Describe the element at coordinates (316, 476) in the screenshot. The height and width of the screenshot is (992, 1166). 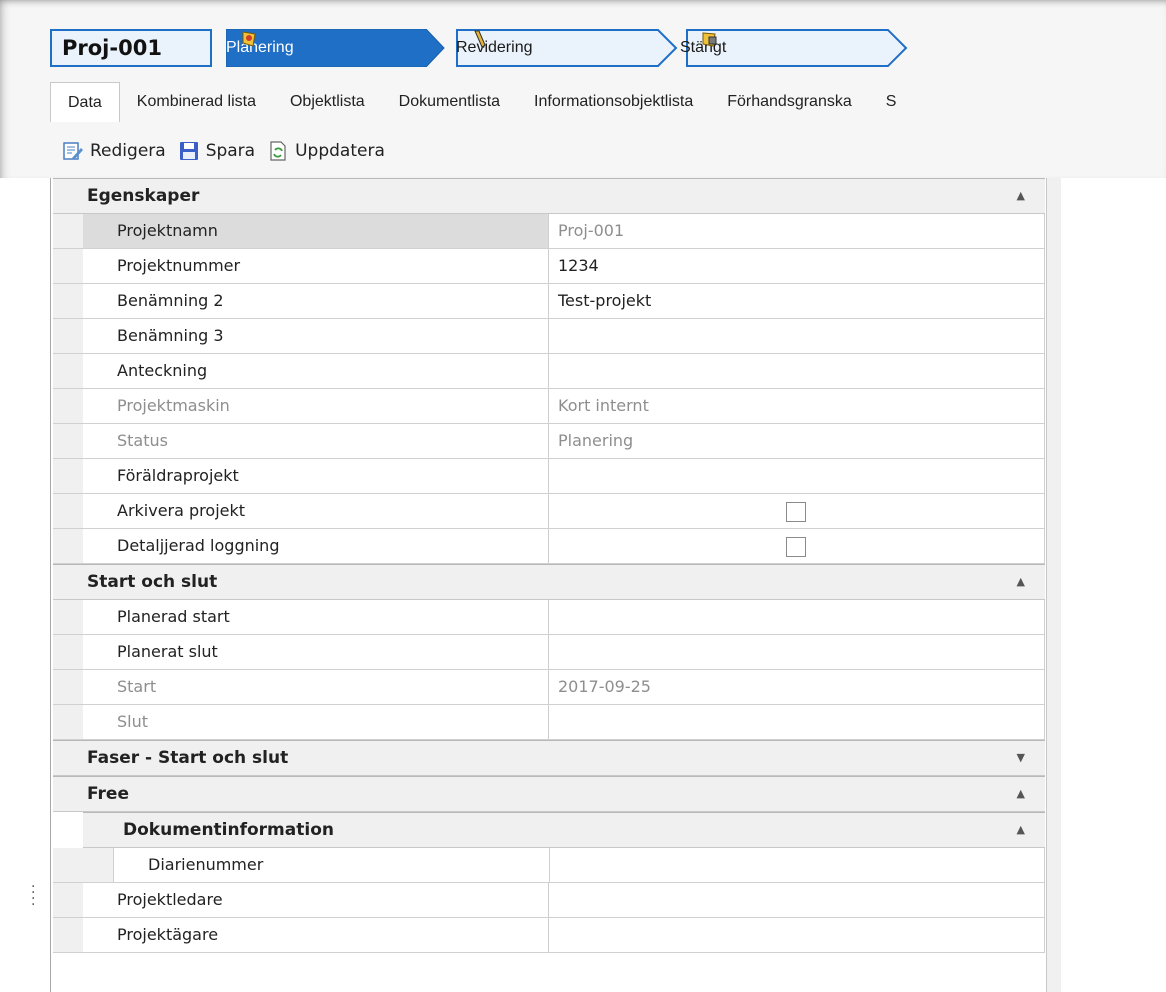
I see `property-name: Föräldraprojekt` at that location.